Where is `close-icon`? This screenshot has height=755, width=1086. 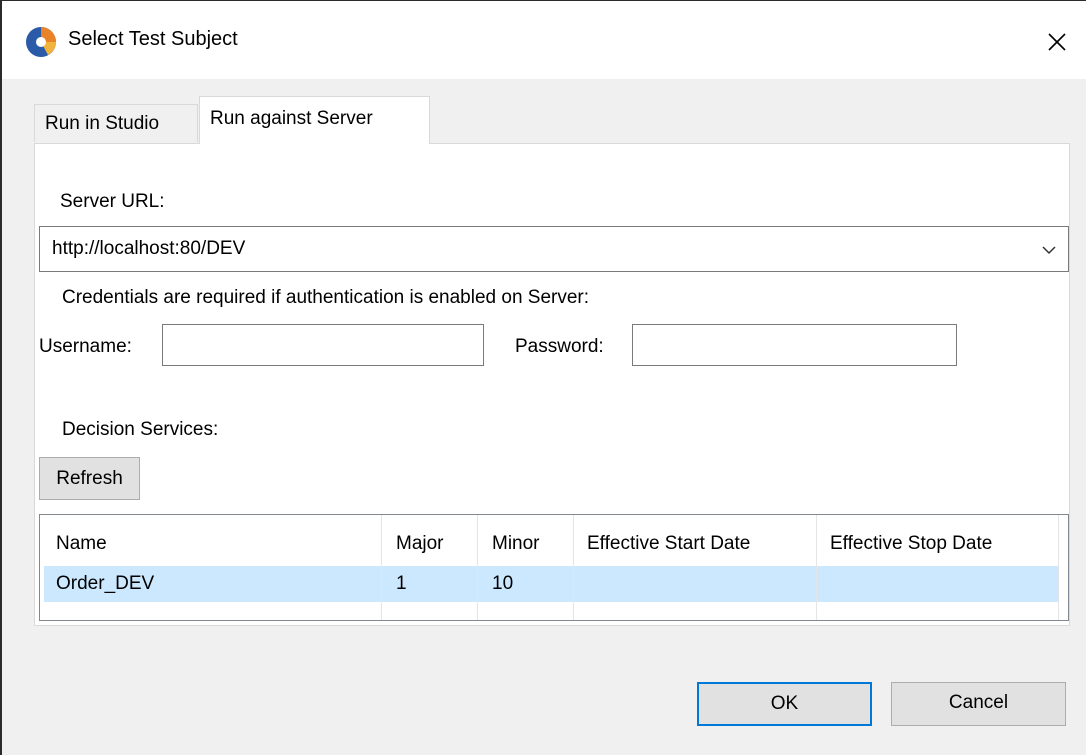 close-icon is located at coordinates (1057, 42).